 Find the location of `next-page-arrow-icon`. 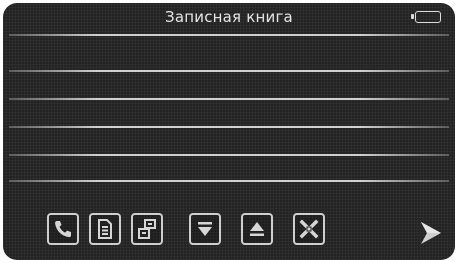

next-page-arrow-icon is located at coordinates (431, 233).